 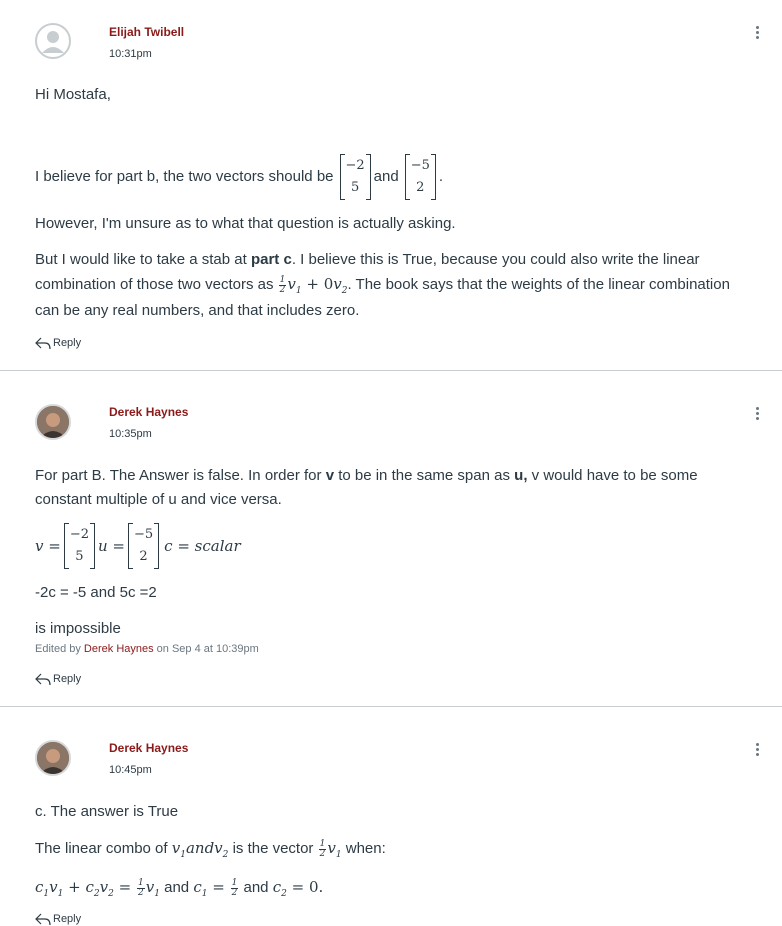 What do you see at coordinates (130, 434) in the screenshot?
I see `post-timestamp: 10:35pm` at bounding box center [130, 434].